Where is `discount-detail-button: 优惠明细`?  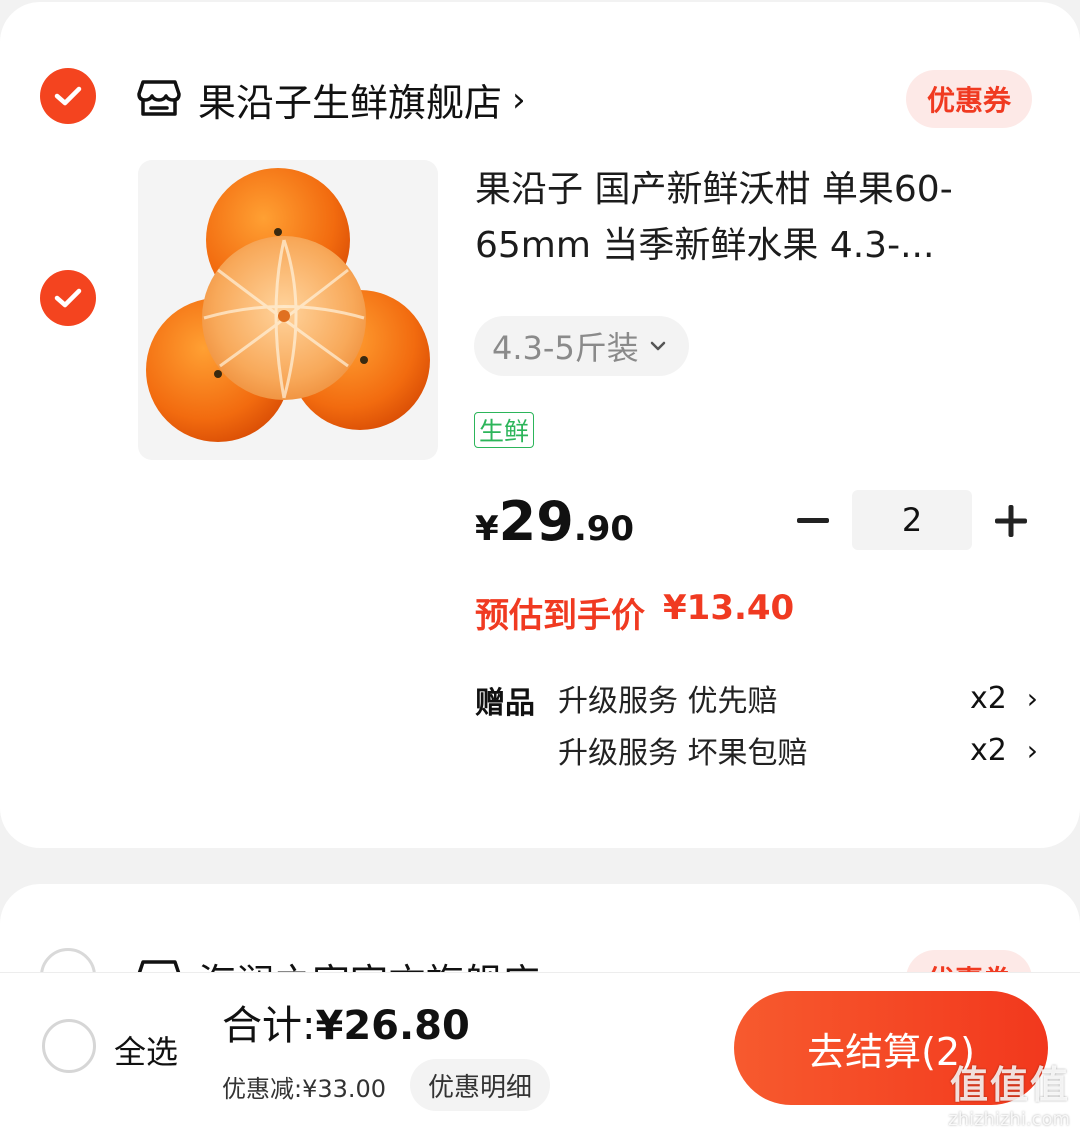 discount-detail-button: 优惠明细 is located at coordinates (480, 1085).